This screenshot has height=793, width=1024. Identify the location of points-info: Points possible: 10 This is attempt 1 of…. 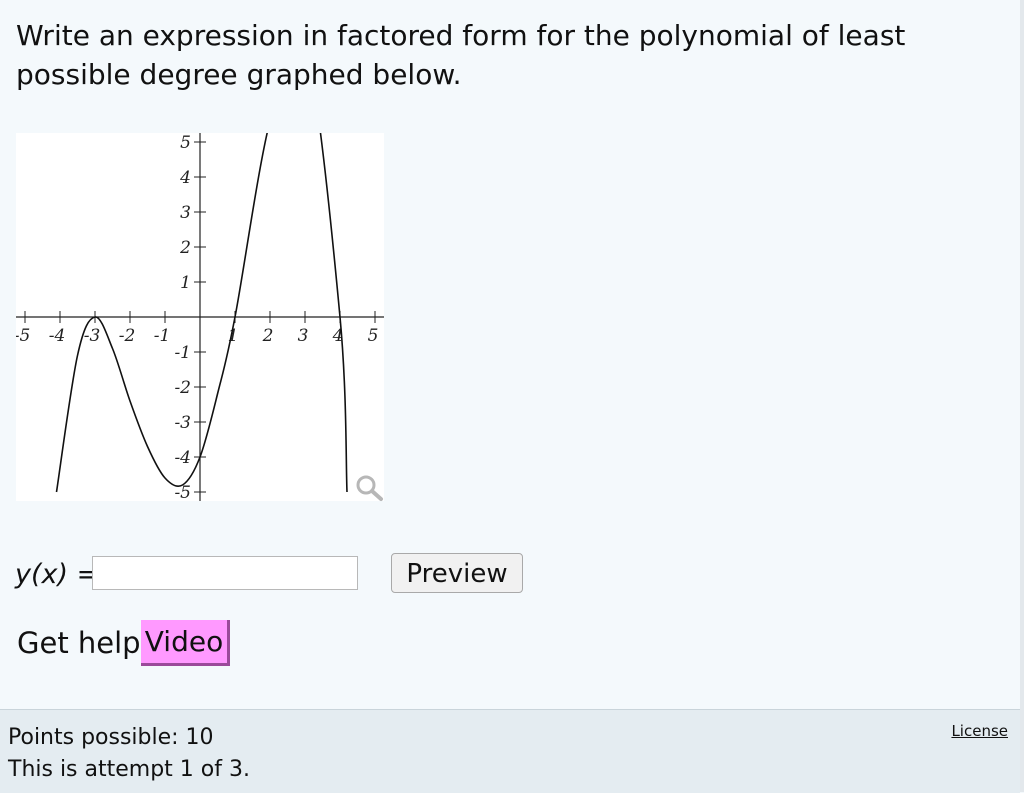
(129, 754).